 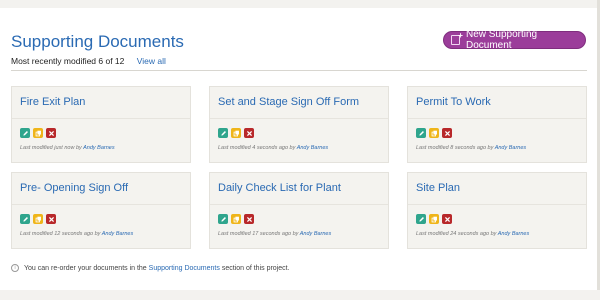 I want to click on hint-text-before: You can re-order your documents in the, so click(x=85, y=268).